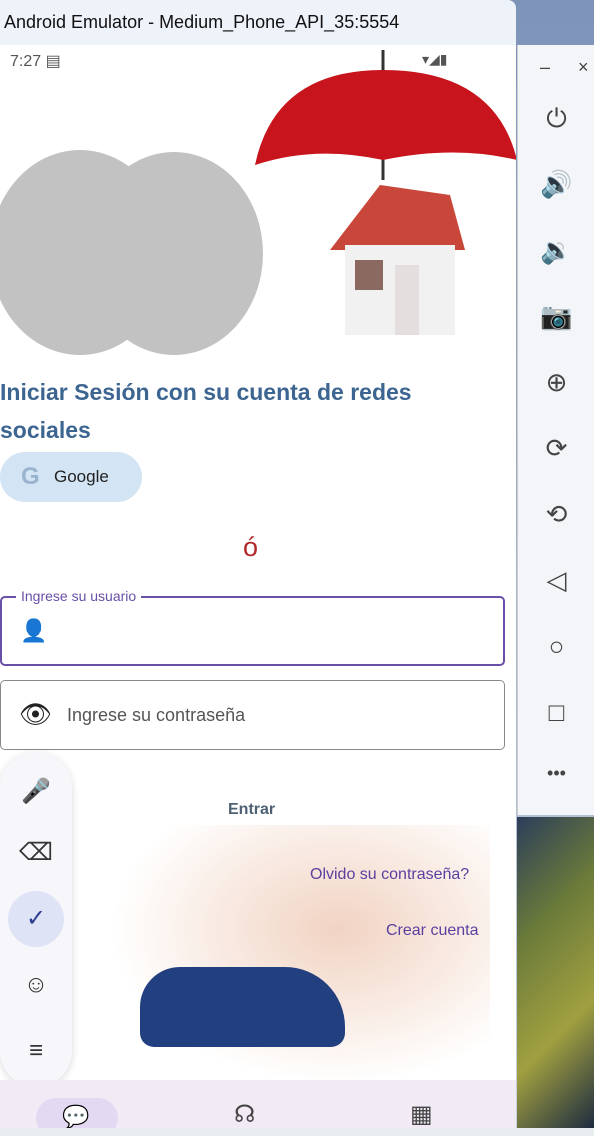 The width and height of the screenshot is (594, 1136). Describe the element at coordinates (252, 627) in the screenshot. I see `username-input: Ingrese su usuario 👤` at that location.